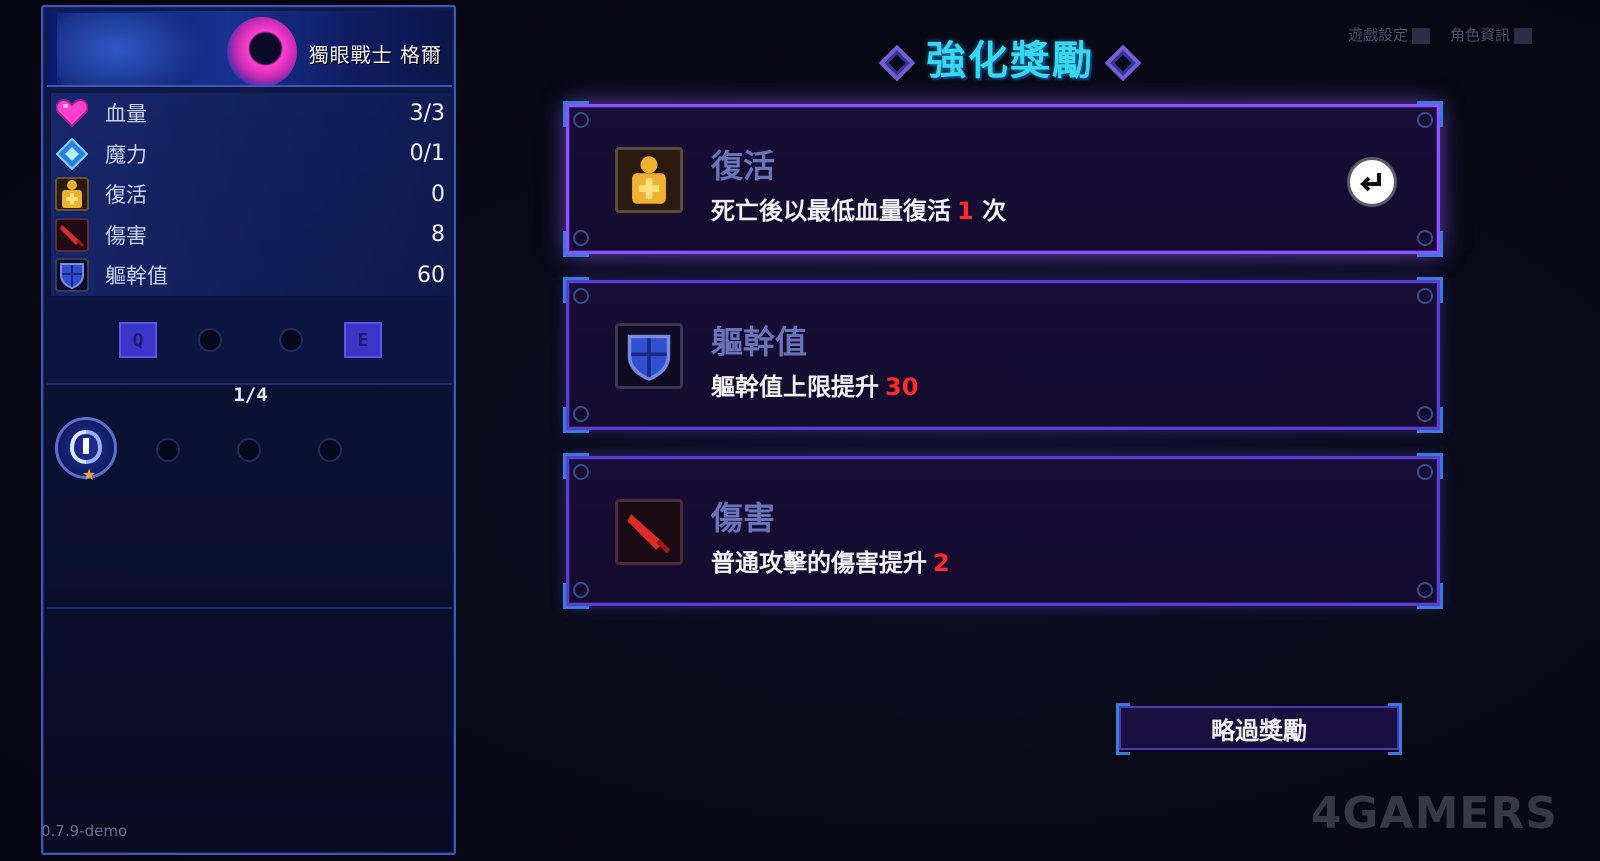 The image size is (1600, 861). What do you see at coordinates (1003, 355) in the screenshot?
I see `reward-card-armor: 軀幹值 軀幹值上限提升 30` at bounding box center [1003, 355].